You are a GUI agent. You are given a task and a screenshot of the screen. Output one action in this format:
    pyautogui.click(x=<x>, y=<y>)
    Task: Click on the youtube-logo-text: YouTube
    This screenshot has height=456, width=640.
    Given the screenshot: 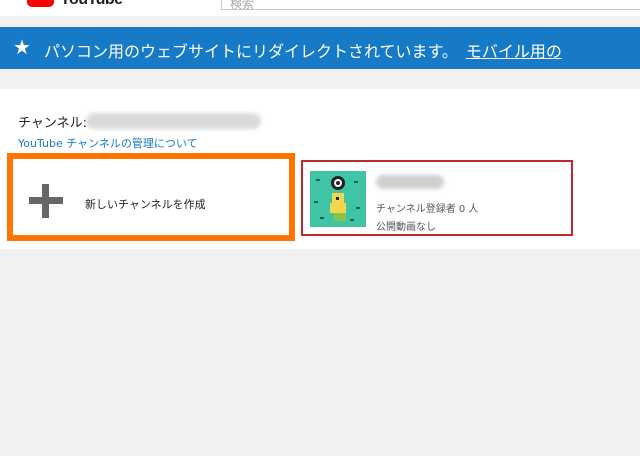 What is the action you would take?
    pyautogui.click(x=91, y=4)
    